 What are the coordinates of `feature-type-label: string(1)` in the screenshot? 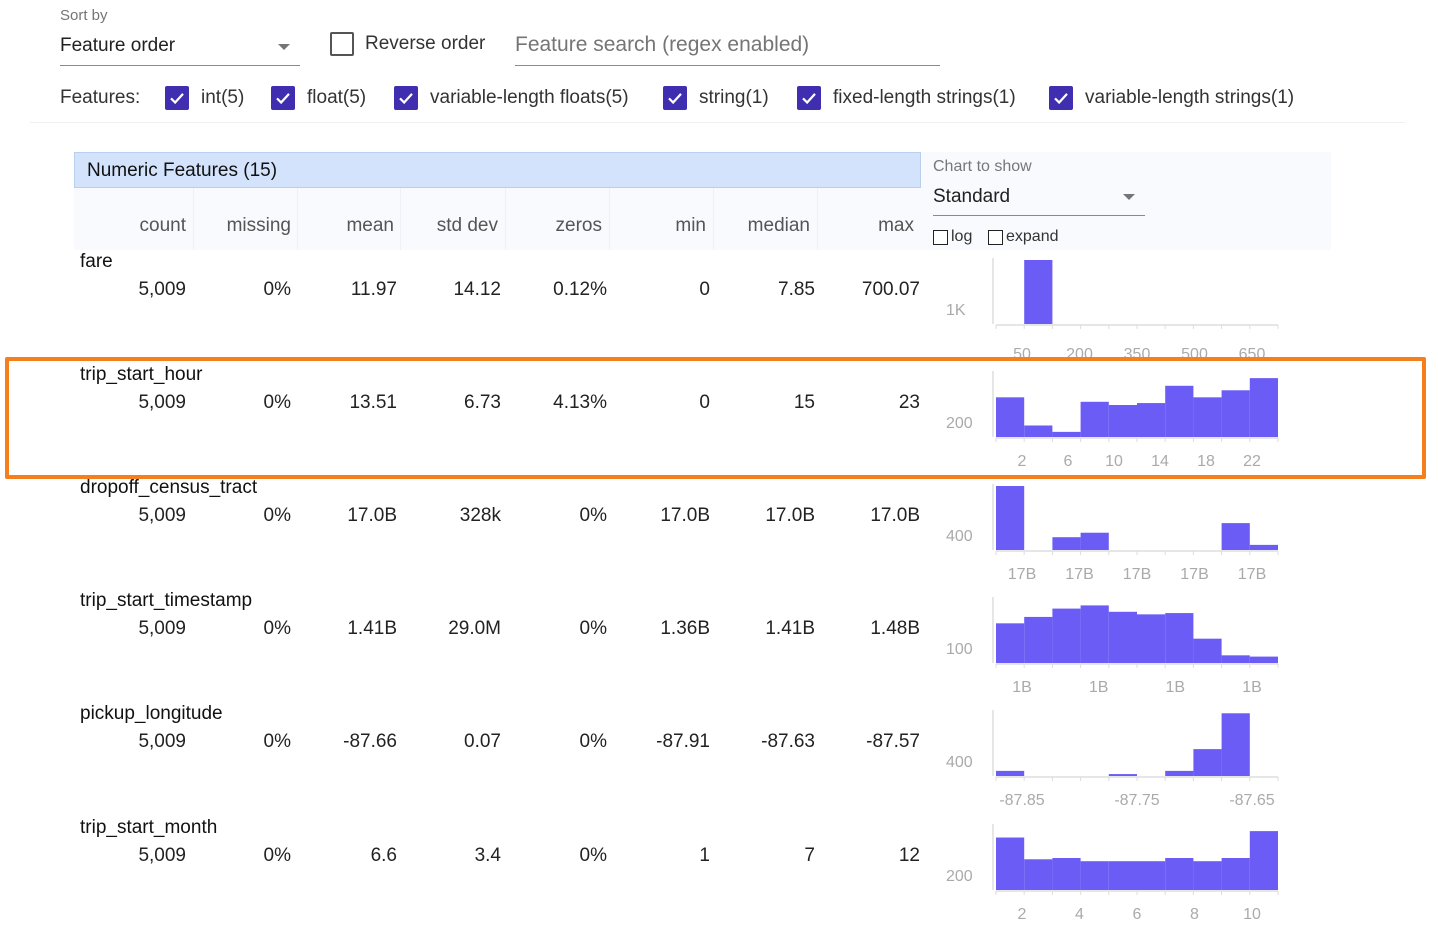 It's located at (734, 97).